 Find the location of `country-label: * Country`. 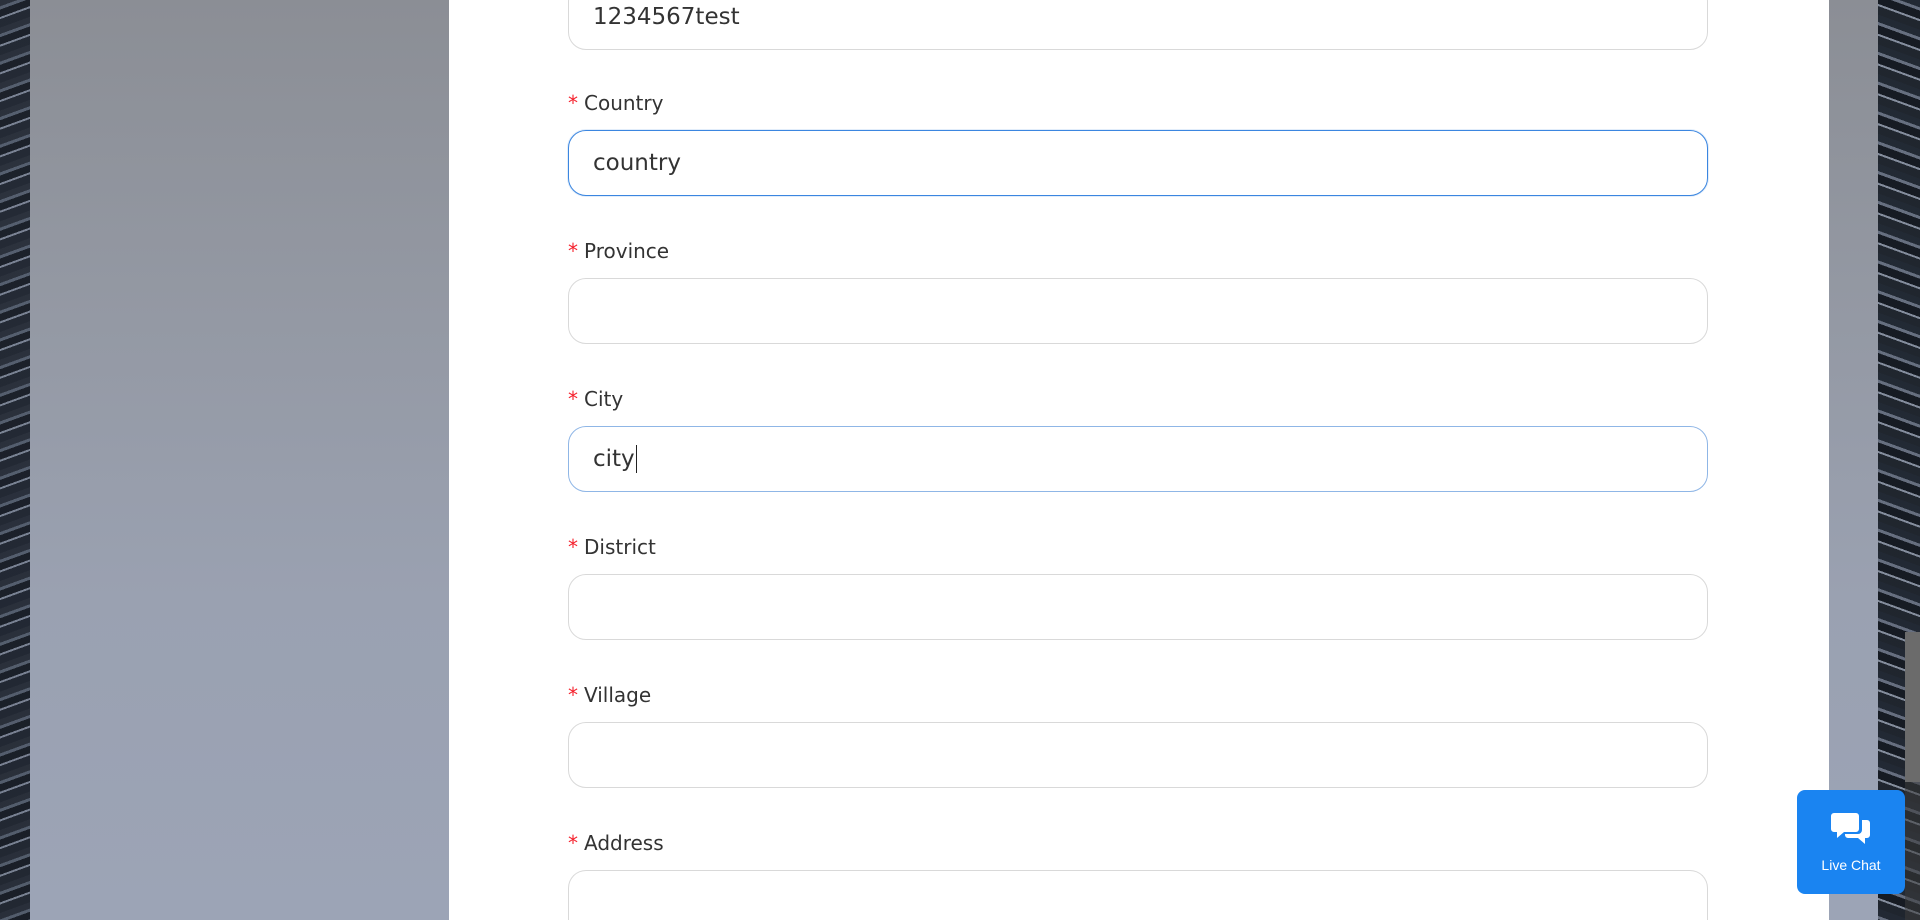

country-label: * Country is located at coordinates (615, 103).